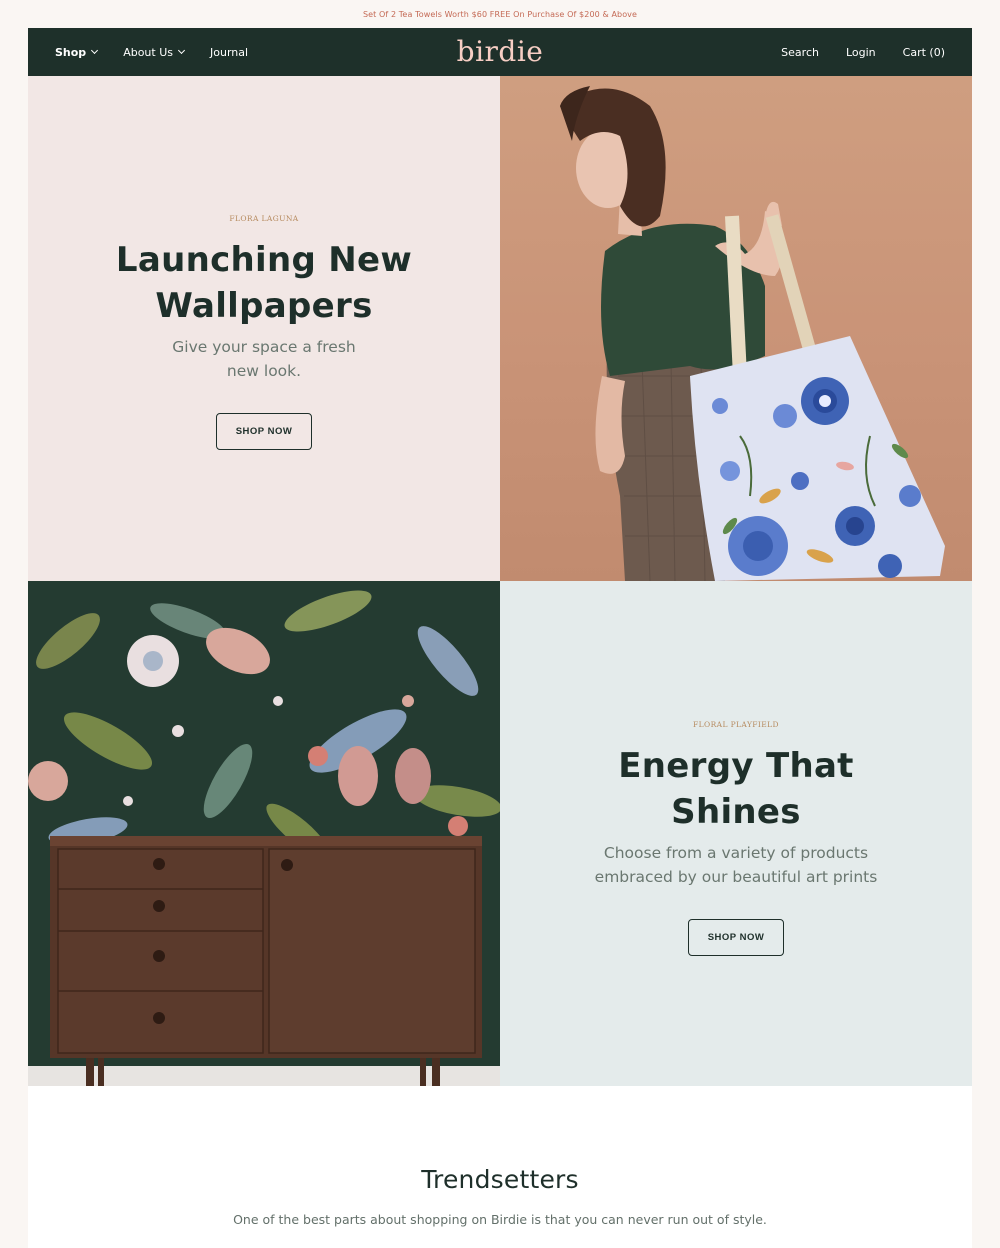 This screenshot has width=1000, height=1248. I want to click on headline-line-2: Wallpapers, so click(264, 306).